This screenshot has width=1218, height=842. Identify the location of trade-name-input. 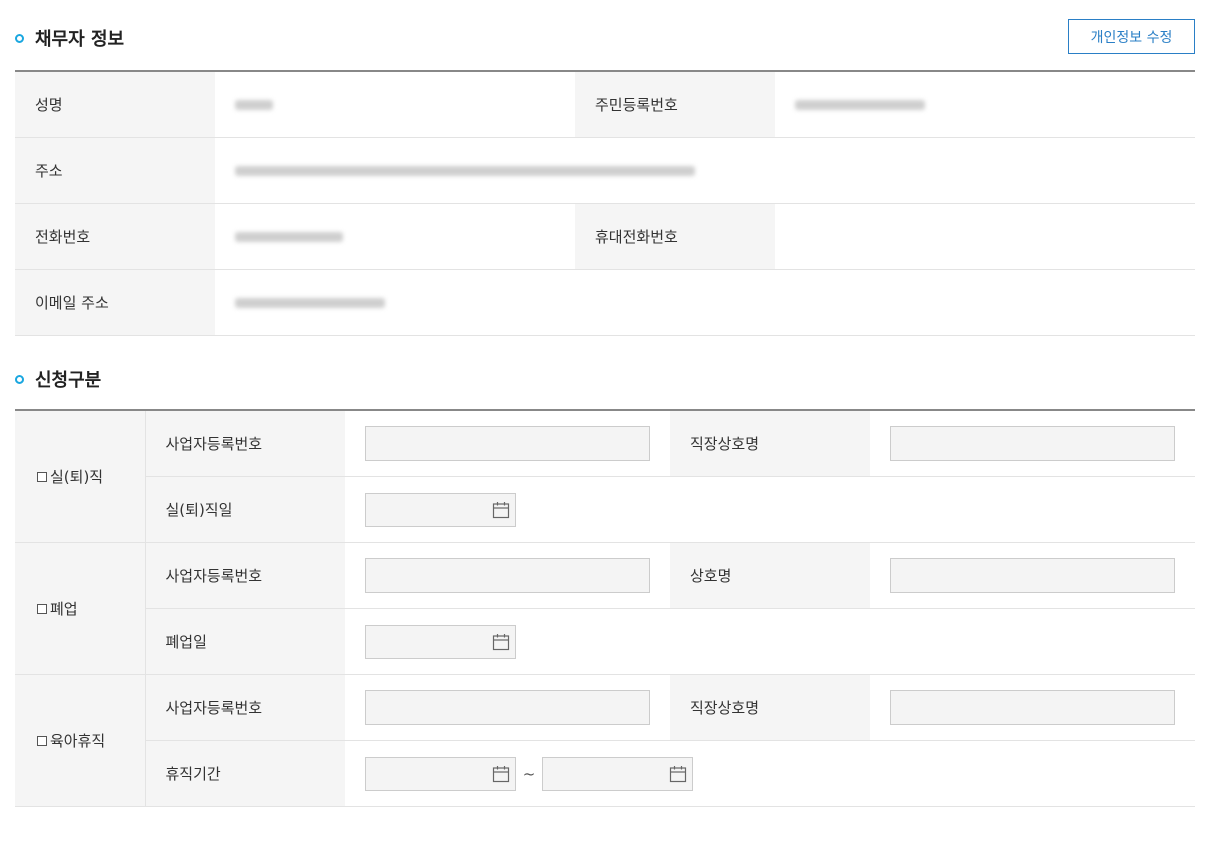
(1032, 575).